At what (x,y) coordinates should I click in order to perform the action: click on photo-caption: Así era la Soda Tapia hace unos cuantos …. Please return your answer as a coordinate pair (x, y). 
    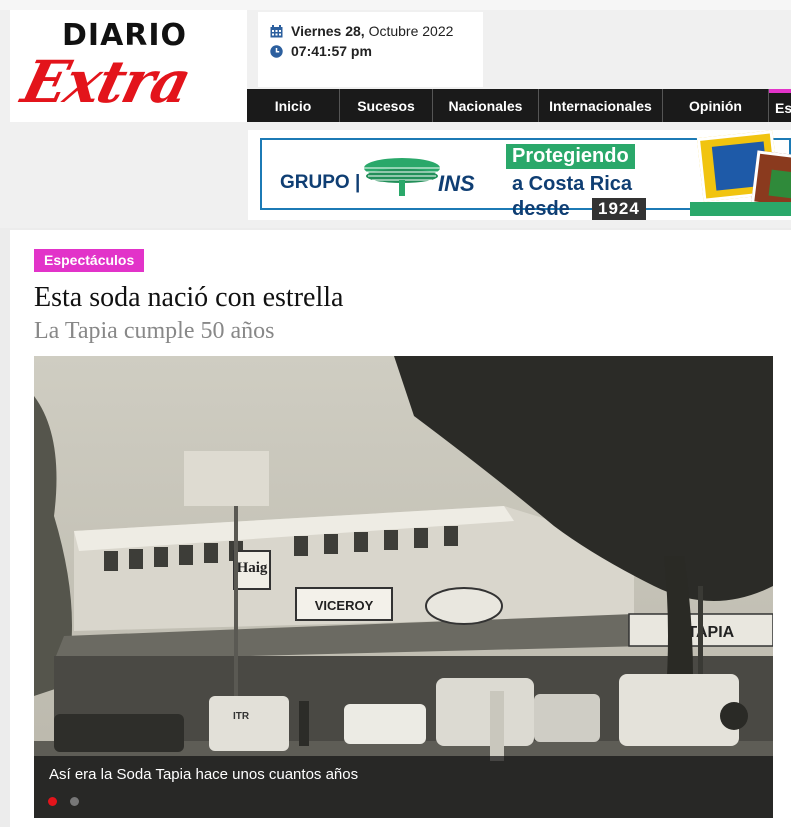
    Looking at the image, I should click on (204, 774).